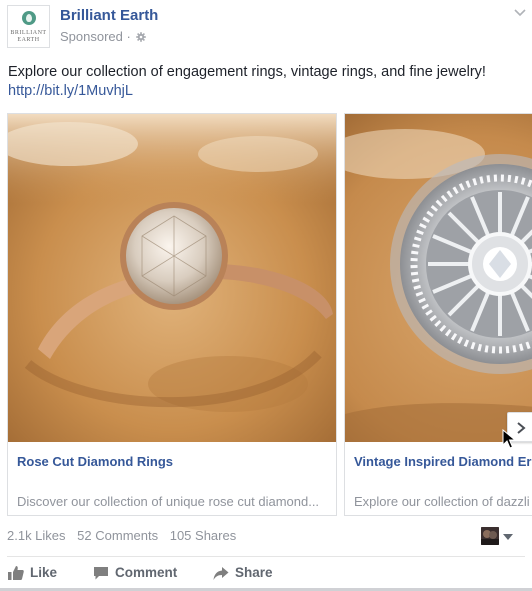 Image resolution: width=532 pixels, height=591 pixels. I want to click on likes-count: 2.1k Likes, so click(36, 535).